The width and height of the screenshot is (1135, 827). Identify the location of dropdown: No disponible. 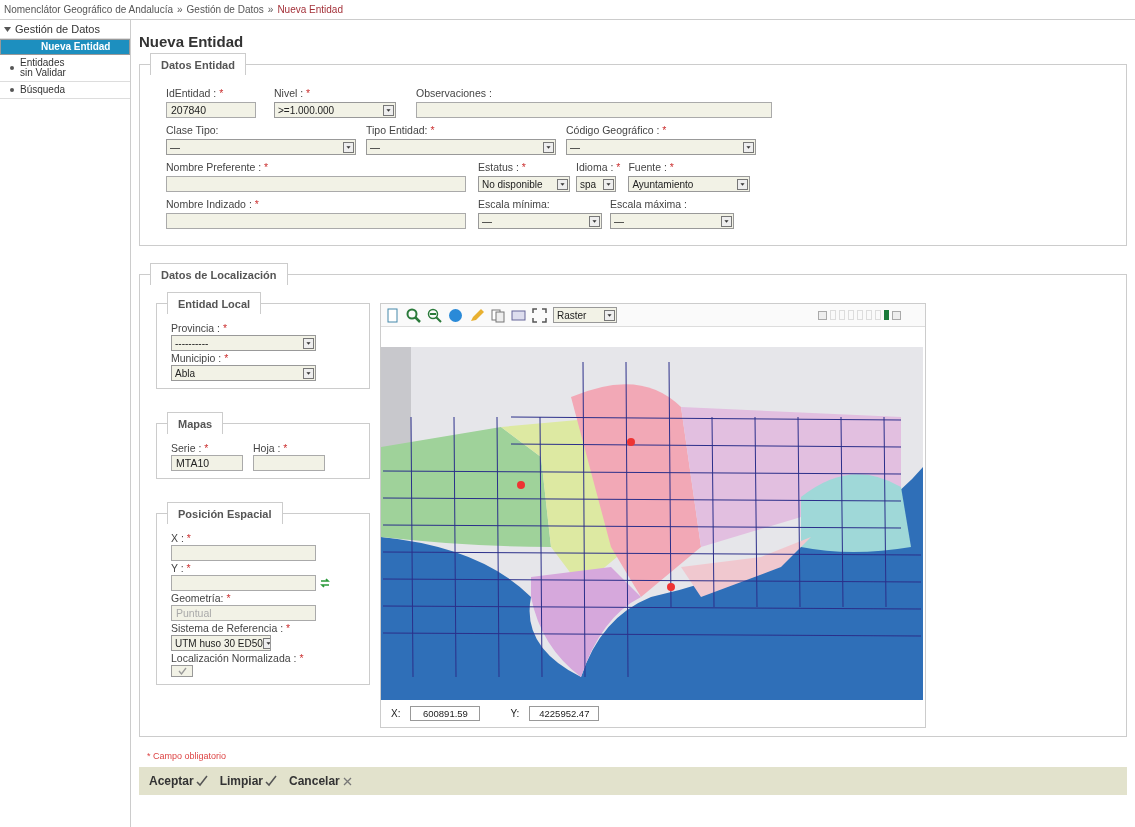
(524, 184).